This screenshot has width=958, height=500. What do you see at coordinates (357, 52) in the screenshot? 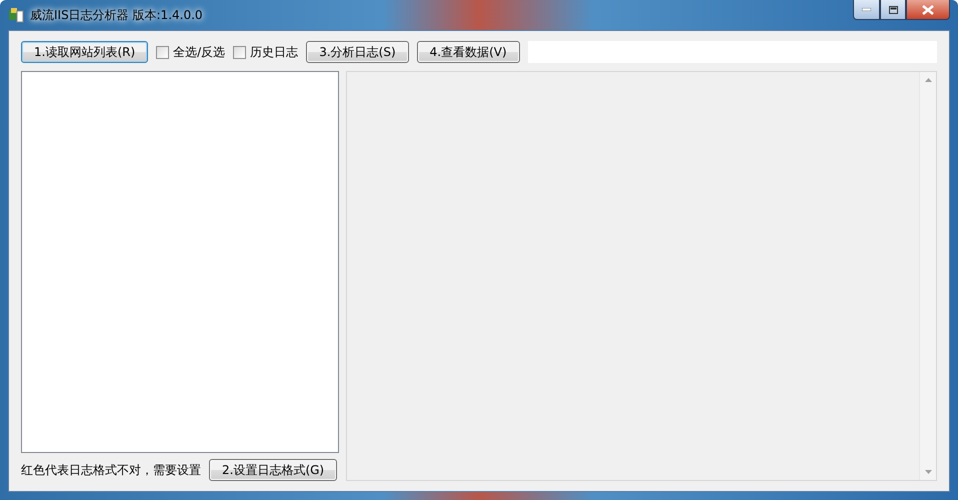
I see `toolbar-button: 3.分析日志(S)` at bounding box center [357, 52].